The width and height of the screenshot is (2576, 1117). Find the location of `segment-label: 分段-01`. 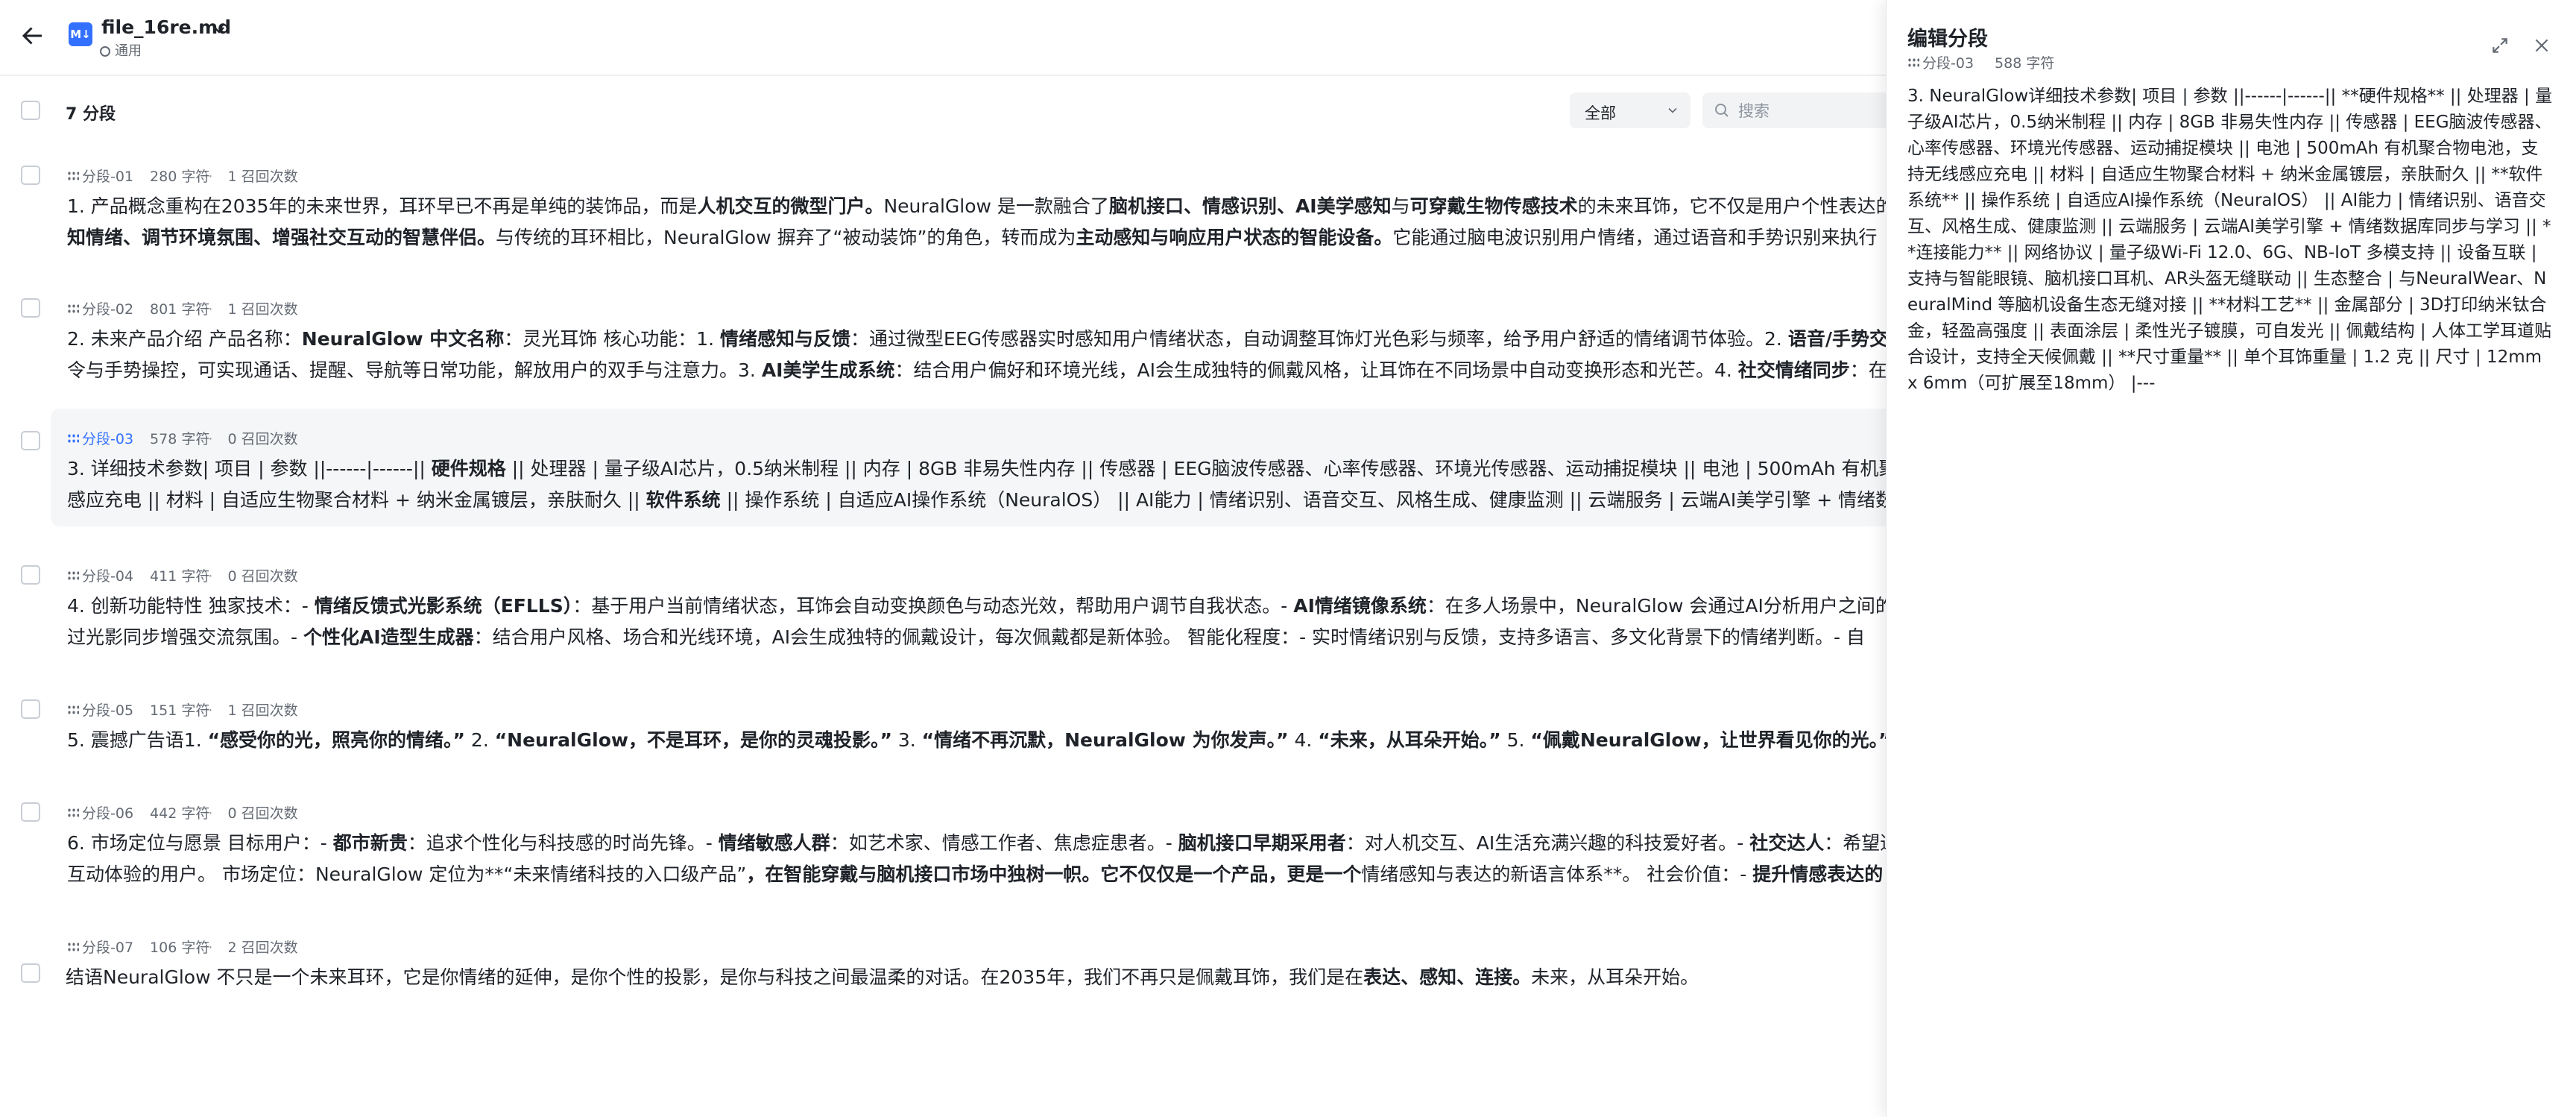

segment-label: 分段-01 is located at coordinates (108, 177).